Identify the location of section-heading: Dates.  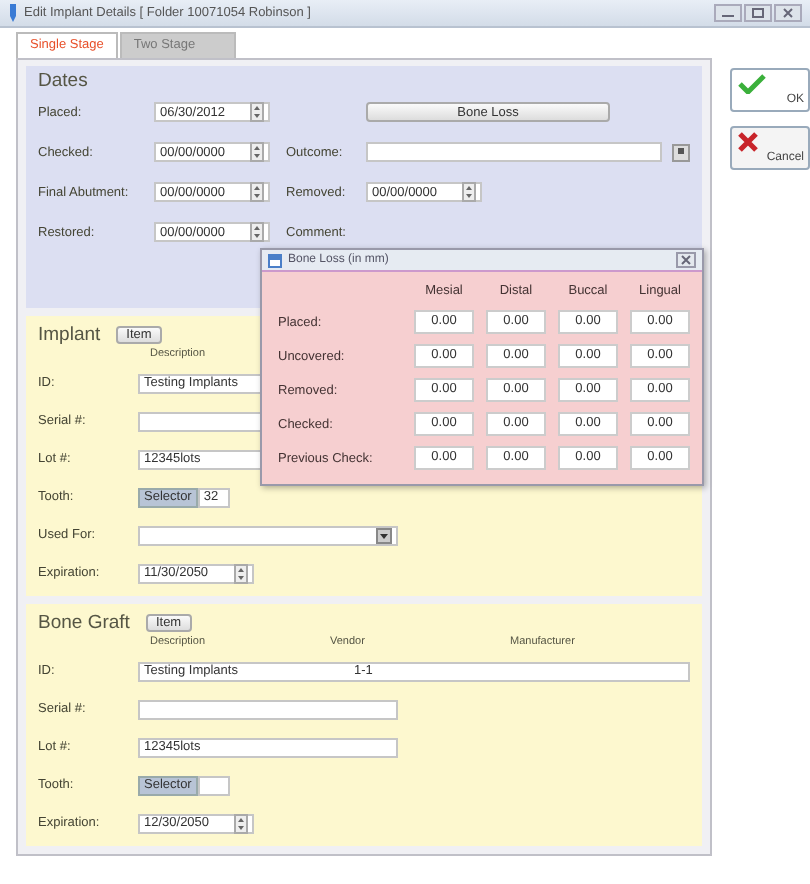
(64, 81).